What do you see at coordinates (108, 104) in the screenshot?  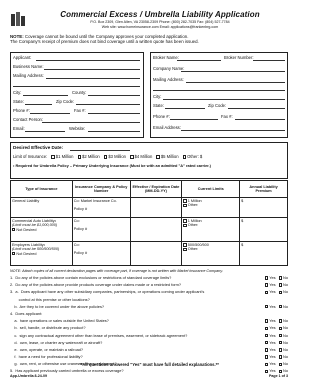 I see `zip-field` at bounding box center [108, 104].